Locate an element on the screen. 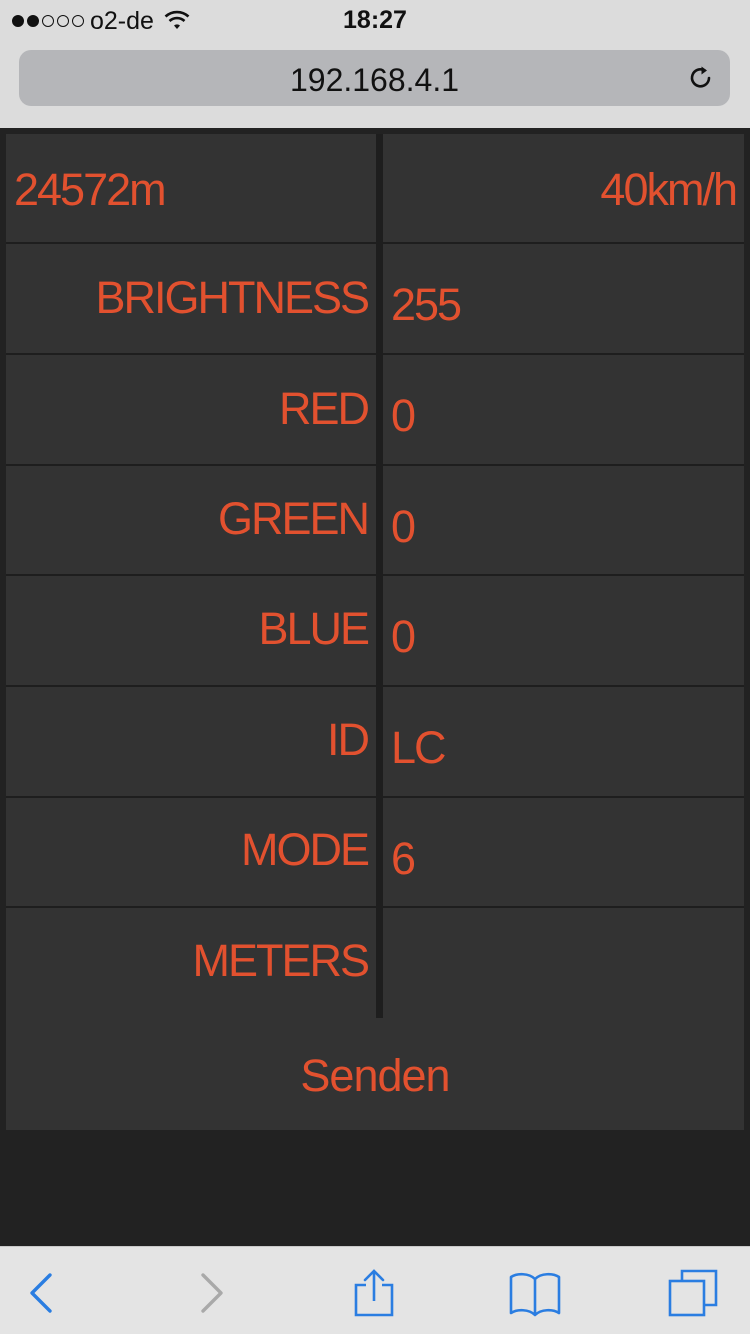 The image size is (750, 1334). bookmarks-icon is located at coordinates (535, 1293).